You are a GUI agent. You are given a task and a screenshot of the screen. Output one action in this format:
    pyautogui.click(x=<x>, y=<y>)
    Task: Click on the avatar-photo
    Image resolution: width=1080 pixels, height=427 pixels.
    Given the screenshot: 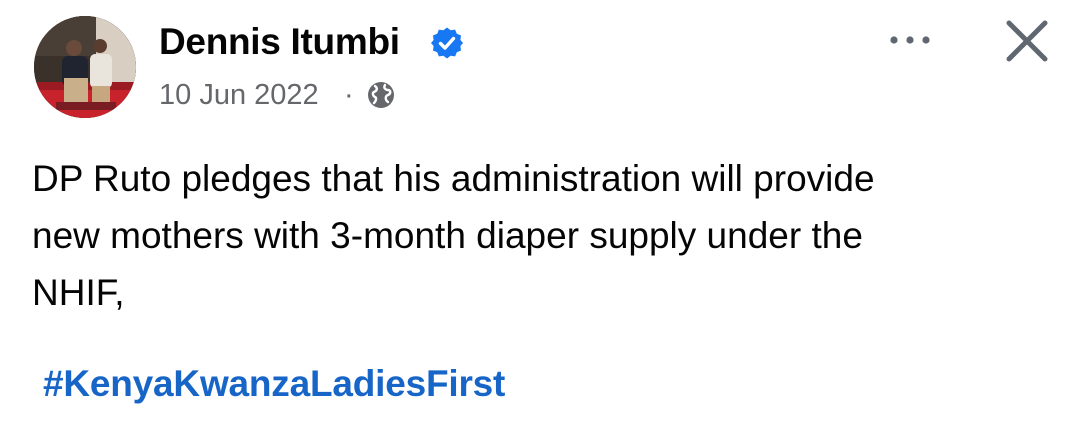 What is the action you would take?
    pyautogui.click(x=85, y=67)
    